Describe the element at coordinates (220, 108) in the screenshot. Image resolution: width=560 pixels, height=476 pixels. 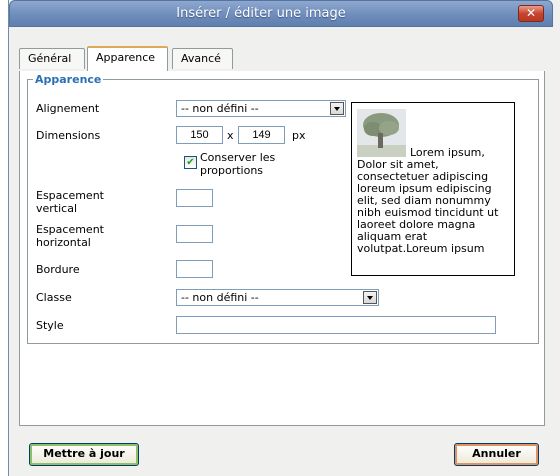
I see `alignment-value: -- non défini --` at that location.